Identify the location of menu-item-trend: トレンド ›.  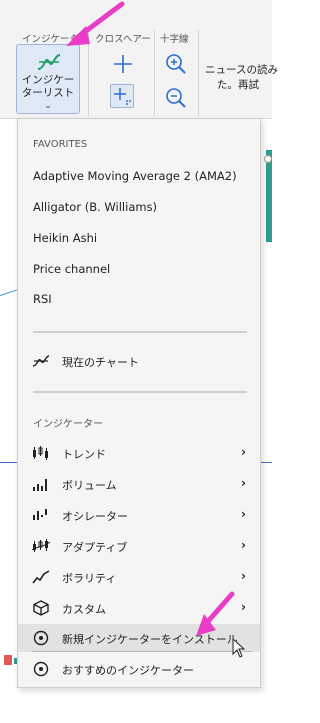
(139, 453).